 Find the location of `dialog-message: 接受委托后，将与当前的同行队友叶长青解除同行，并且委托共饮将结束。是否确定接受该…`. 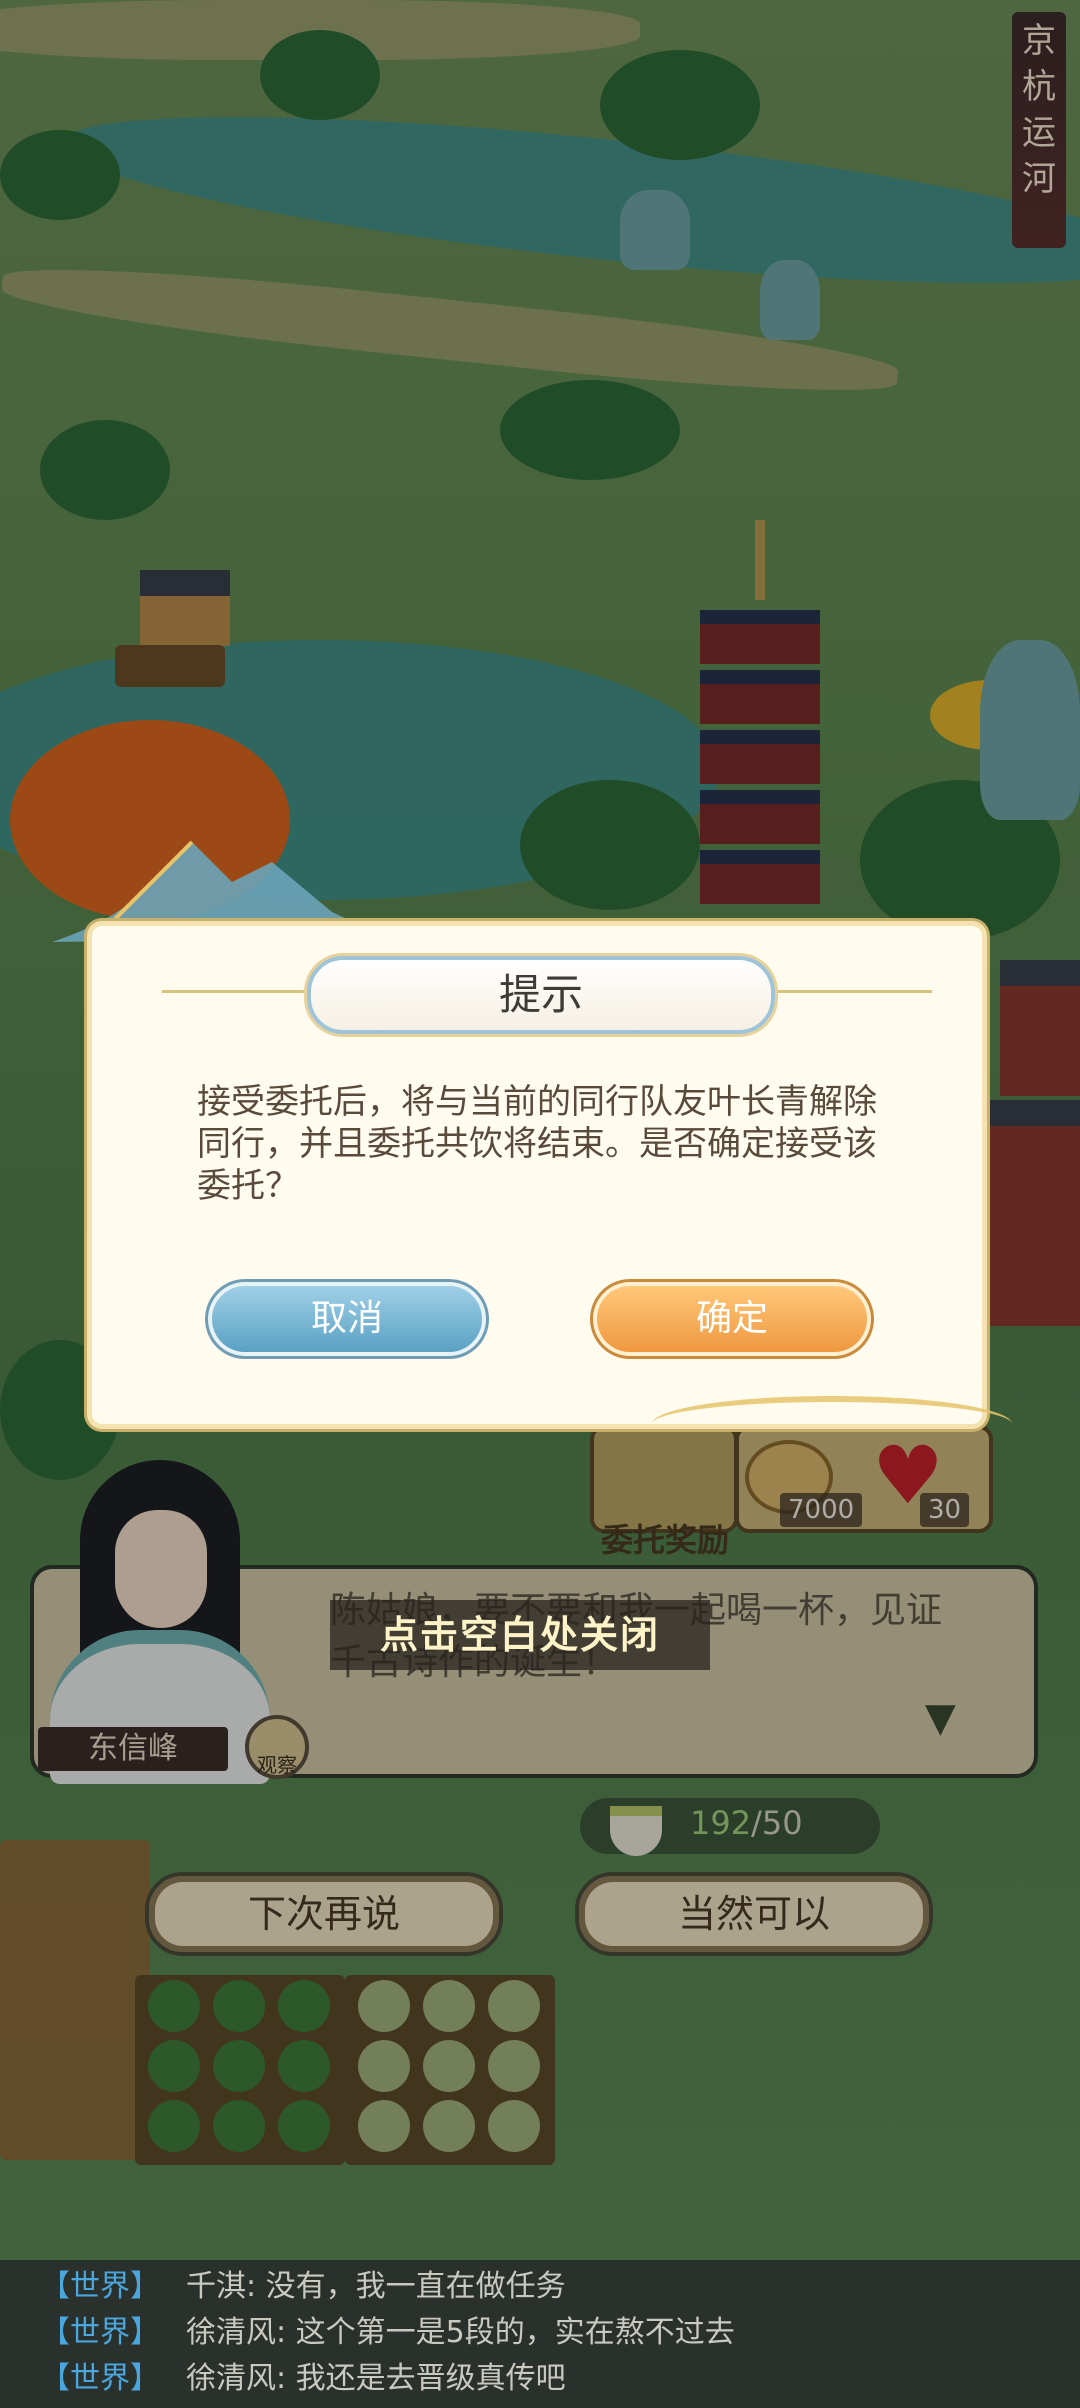

dialog-message: 接受委托后，将与当前的同行队友叶长青解除同行，并且委托共饮将结束。是否确定接受该… is located at coordinates (537, 1144).